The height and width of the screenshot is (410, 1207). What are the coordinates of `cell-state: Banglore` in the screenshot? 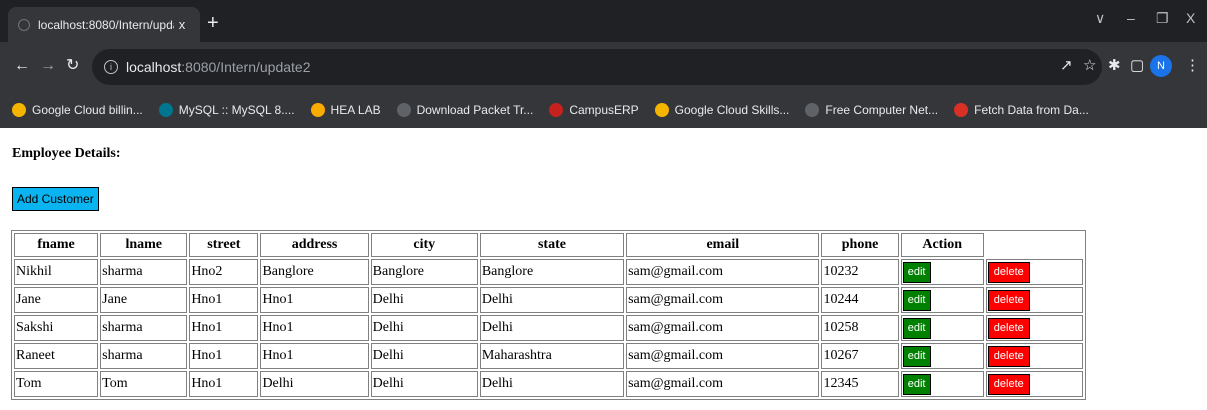 It's located at (552, 272).